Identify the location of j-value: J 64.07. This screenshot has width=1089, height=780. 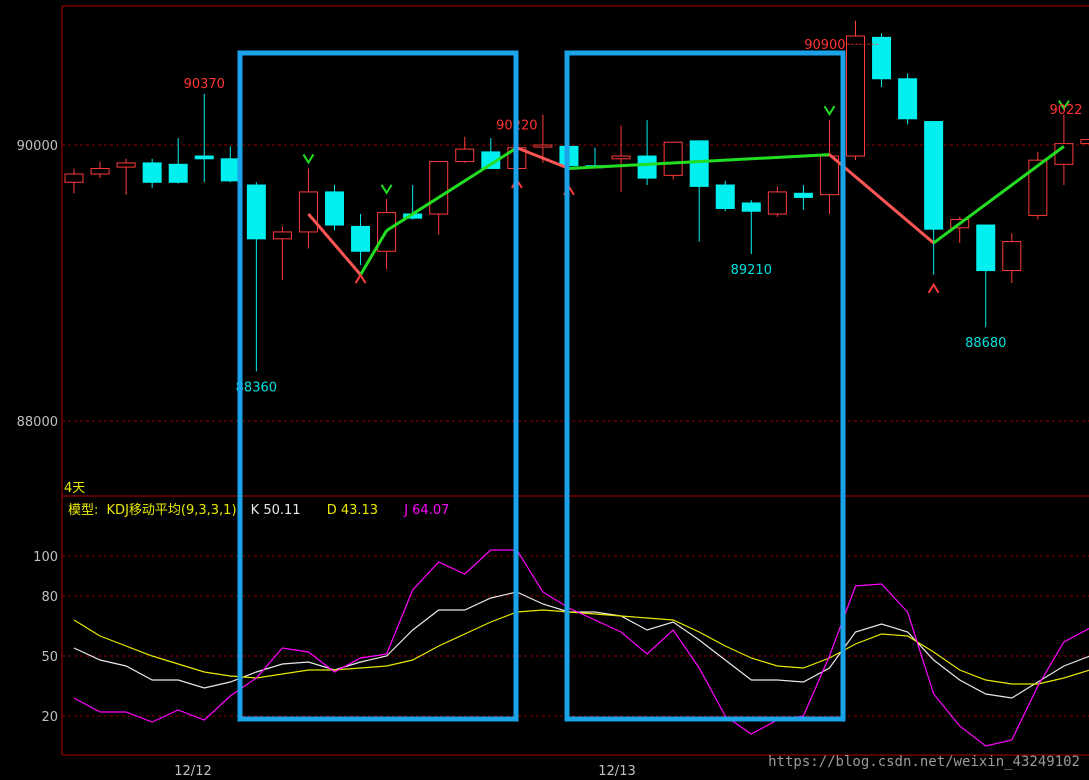
(426, 510).